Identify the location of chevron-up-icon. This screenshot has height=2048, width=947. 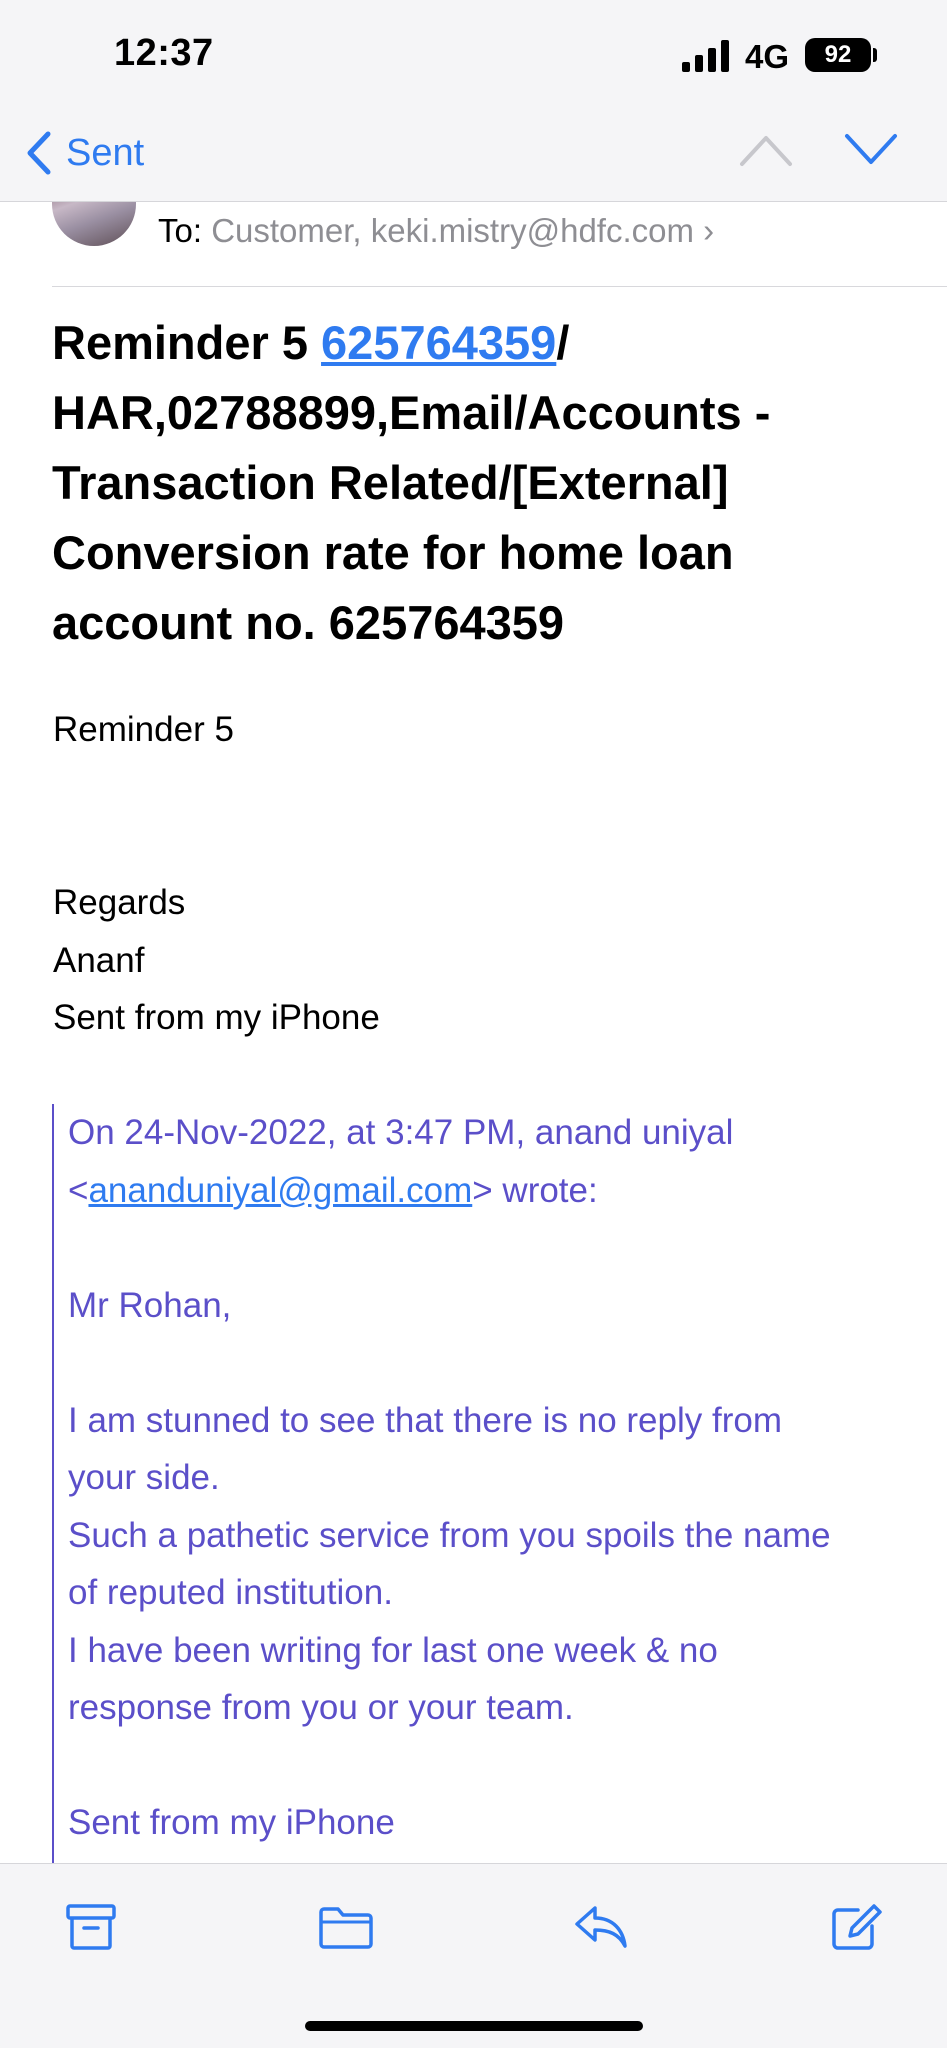
(766, 150).